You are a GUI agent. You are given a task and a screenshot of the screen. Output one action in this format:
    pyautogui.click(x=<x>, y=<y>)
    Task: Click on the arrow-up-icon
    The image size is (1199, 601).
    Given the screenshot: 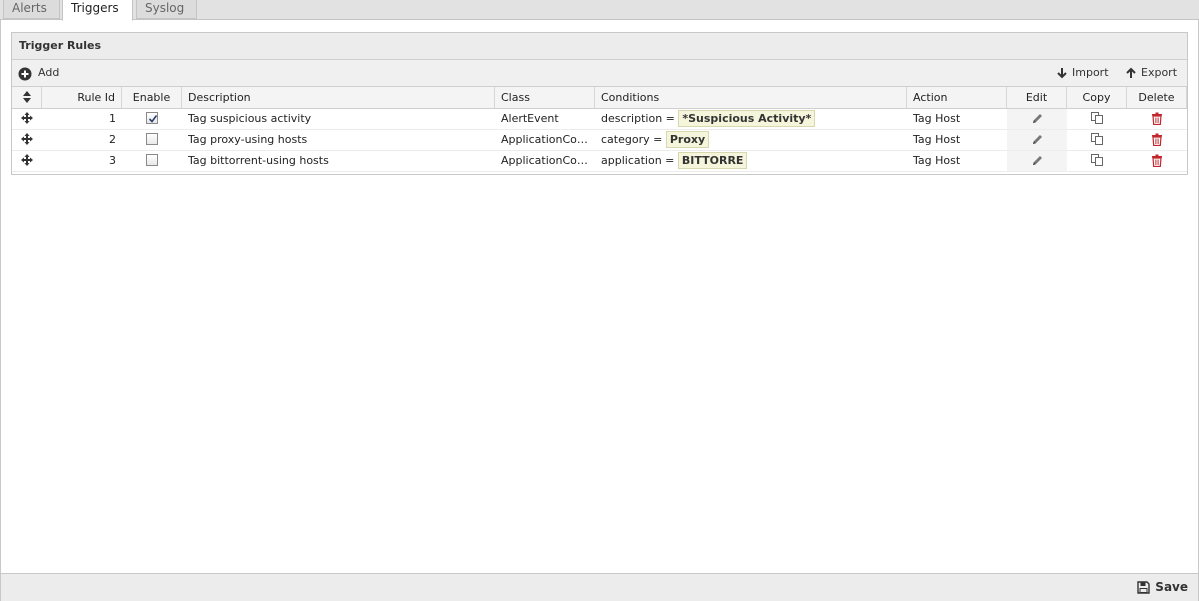 What is the action you would take?
    pyautogui.click(x=1131, y=72)
    